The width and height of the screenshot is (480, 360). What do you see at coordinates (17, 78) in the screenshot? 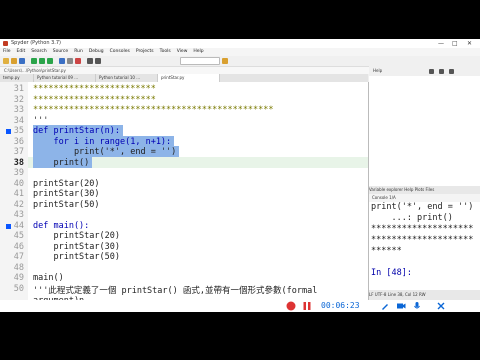
I see `tab-temp: temp.py` at bounding box center [17, 78].